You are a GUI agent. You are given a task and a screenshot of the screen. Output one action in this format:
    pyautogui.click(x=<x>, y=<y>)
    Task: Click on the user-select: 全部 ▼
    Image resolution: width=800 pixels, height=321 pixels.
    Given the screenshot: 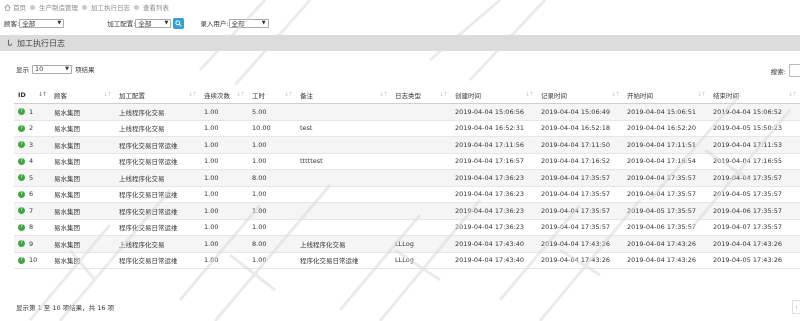 What is the action you would take?
    pyautogui.click(x=248, y=23)
    